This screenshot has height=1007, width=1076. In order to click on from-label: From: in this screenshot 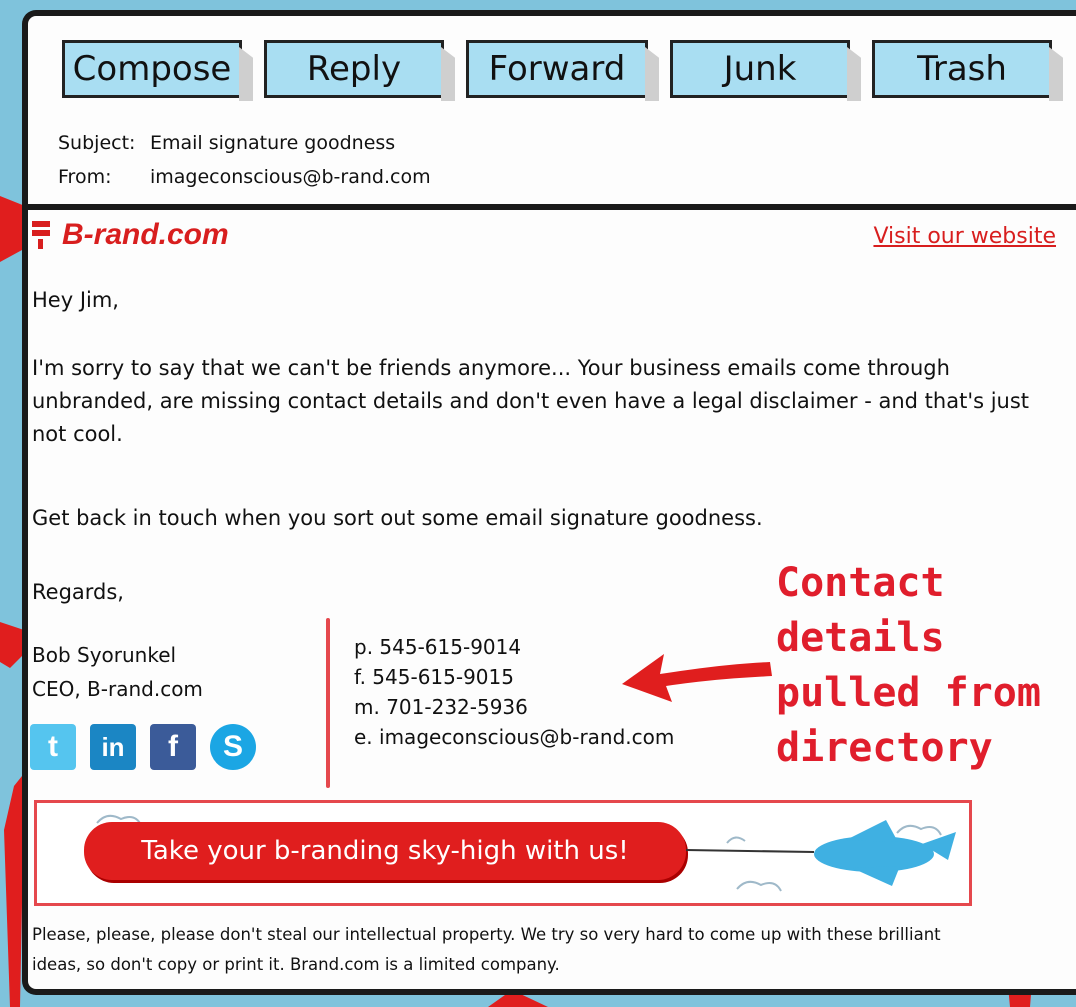, I will do `click(85, 177)`.